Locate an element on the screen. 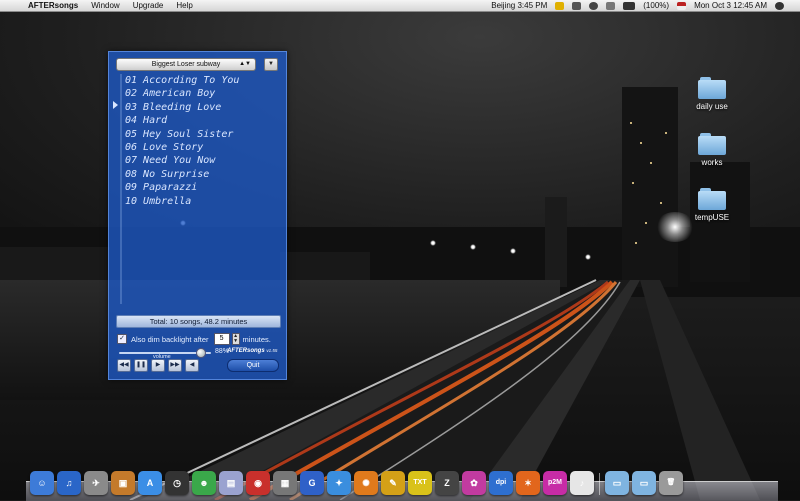 This screenshot has width=800, height=501. select-arrows-icon: ▲▼ is located at coordinates (245, 64).